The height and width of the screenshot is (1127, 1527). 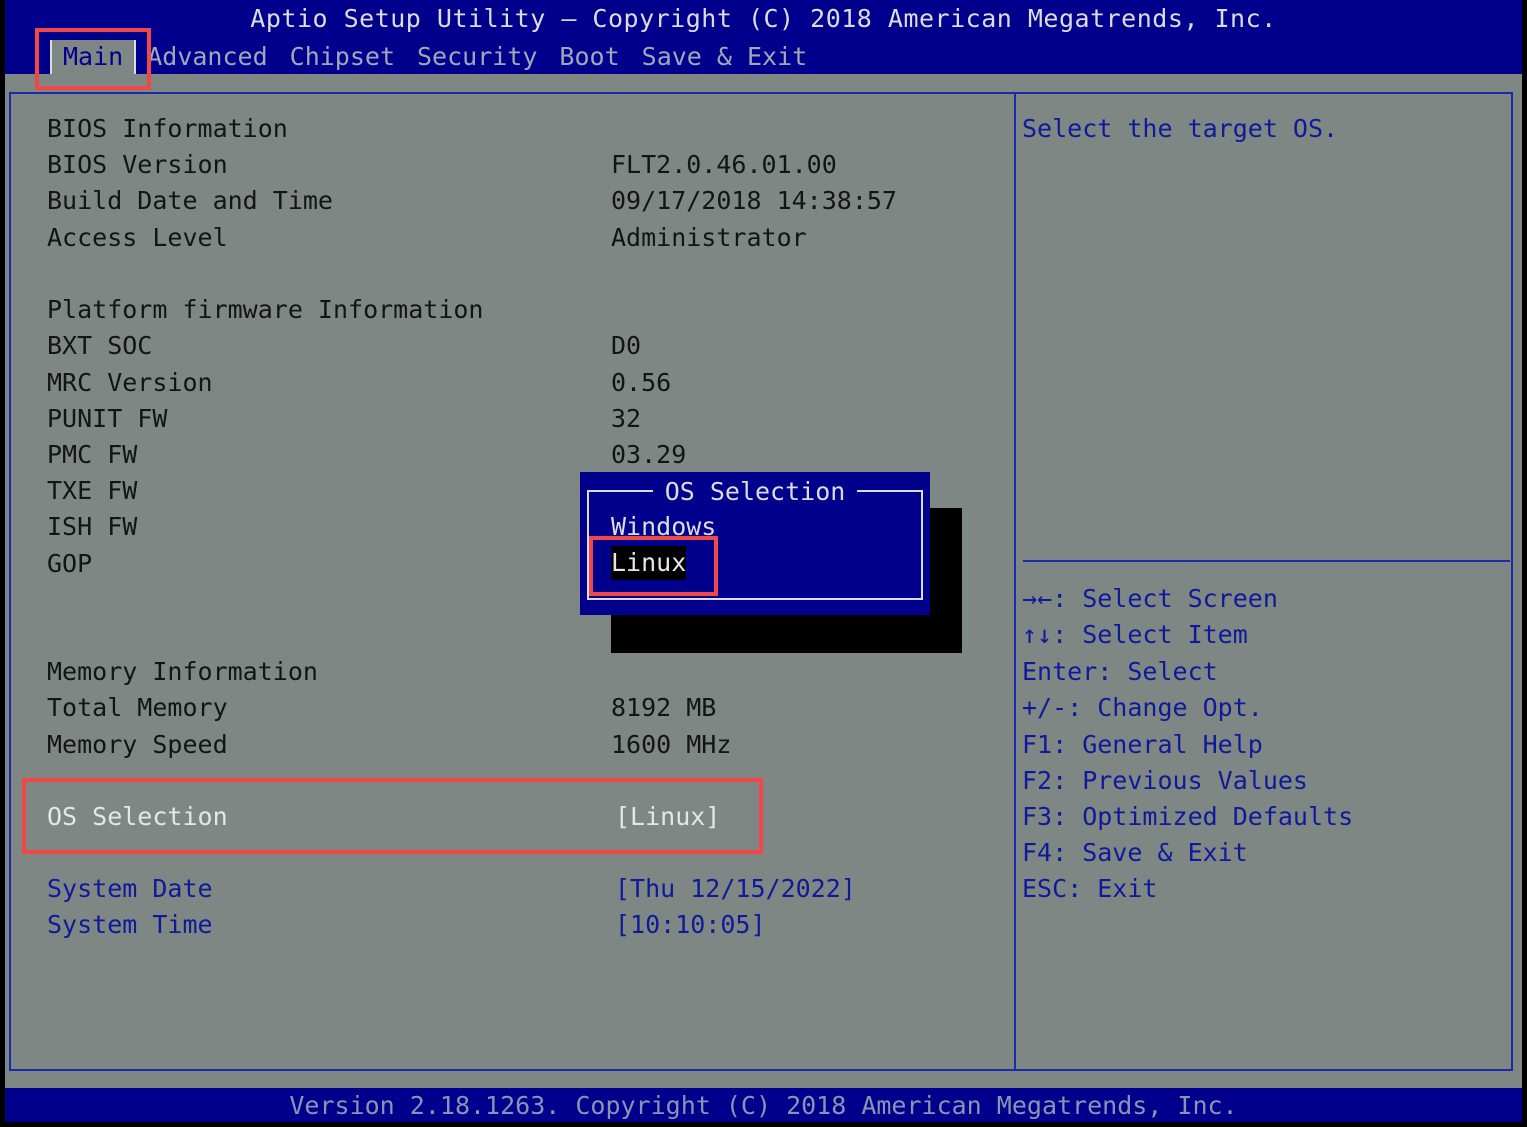 I want to click on platform-info-heading: Platform firmware Information, so click(x=265, y=309).